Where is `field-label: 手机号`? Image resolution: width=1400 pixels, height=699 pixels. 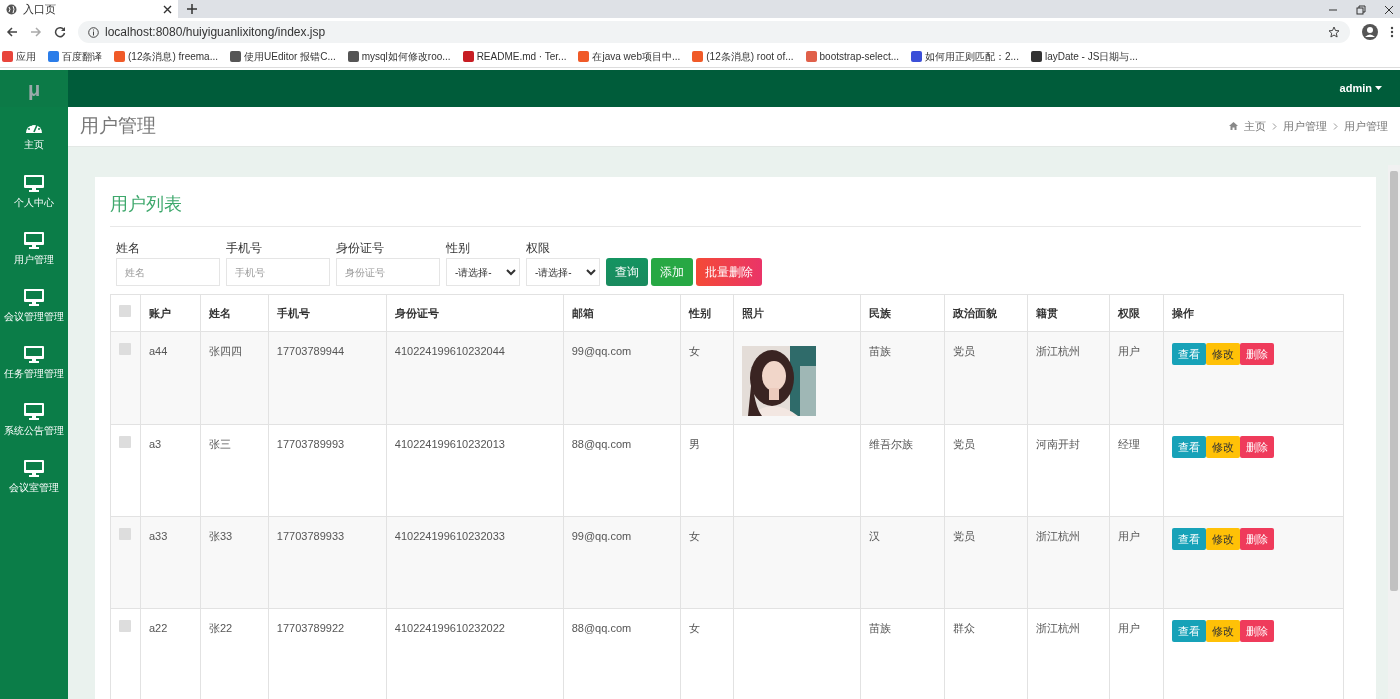
field-label: 手机号 is located at coordinates (244, 248).